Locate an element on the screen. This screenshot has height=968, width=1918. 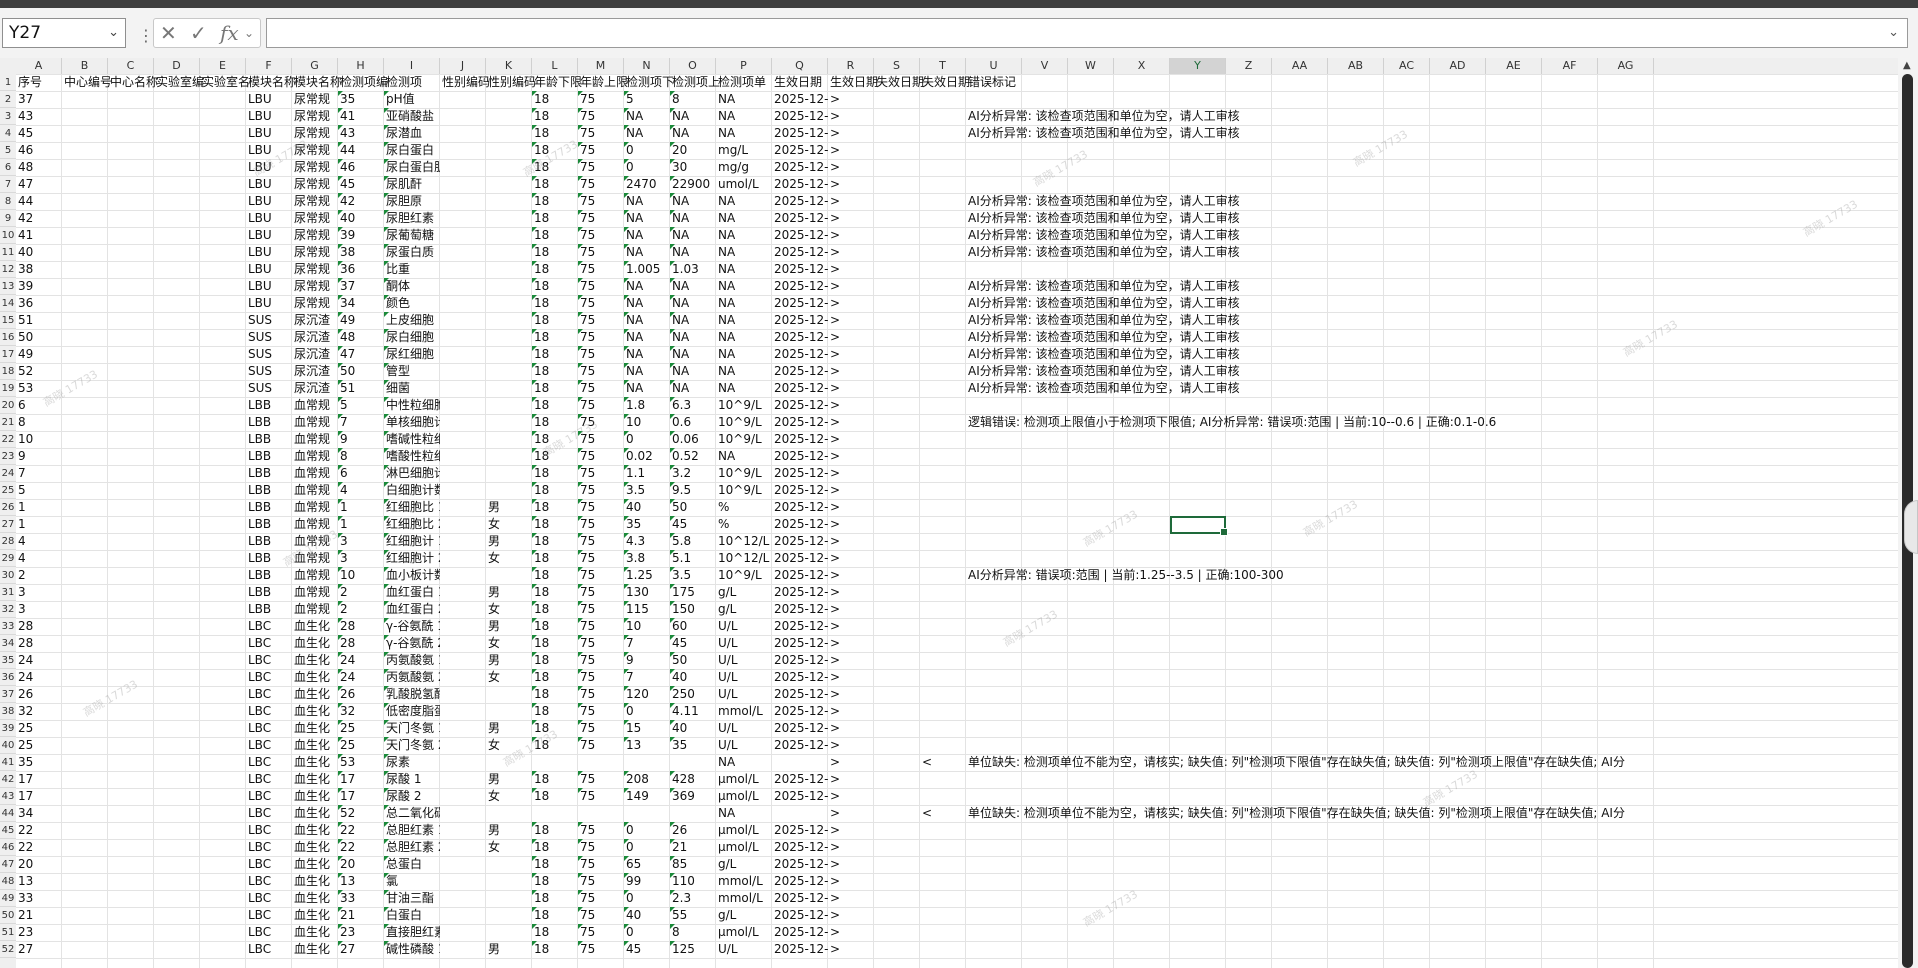
row-header: 2 is located at coordinates (8, 99).